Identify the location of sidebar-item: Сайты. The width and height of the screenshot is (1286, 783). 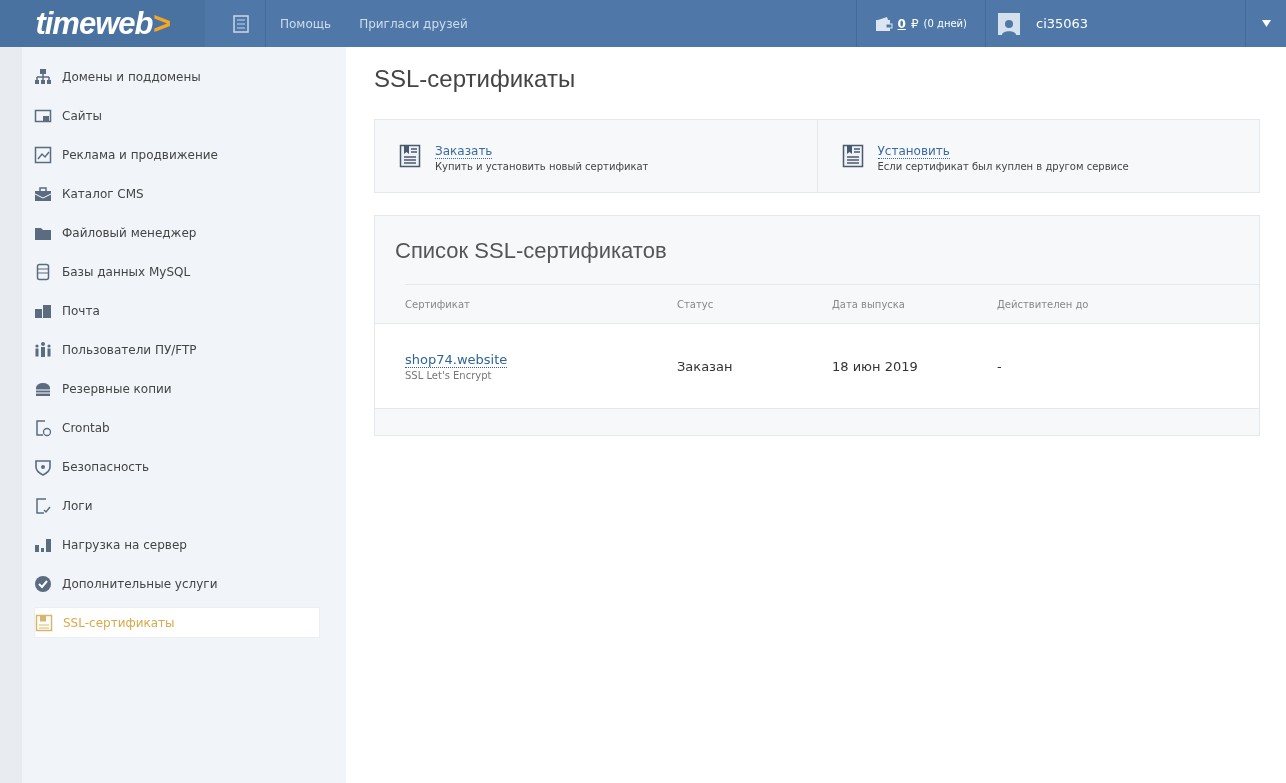
(177, 115).